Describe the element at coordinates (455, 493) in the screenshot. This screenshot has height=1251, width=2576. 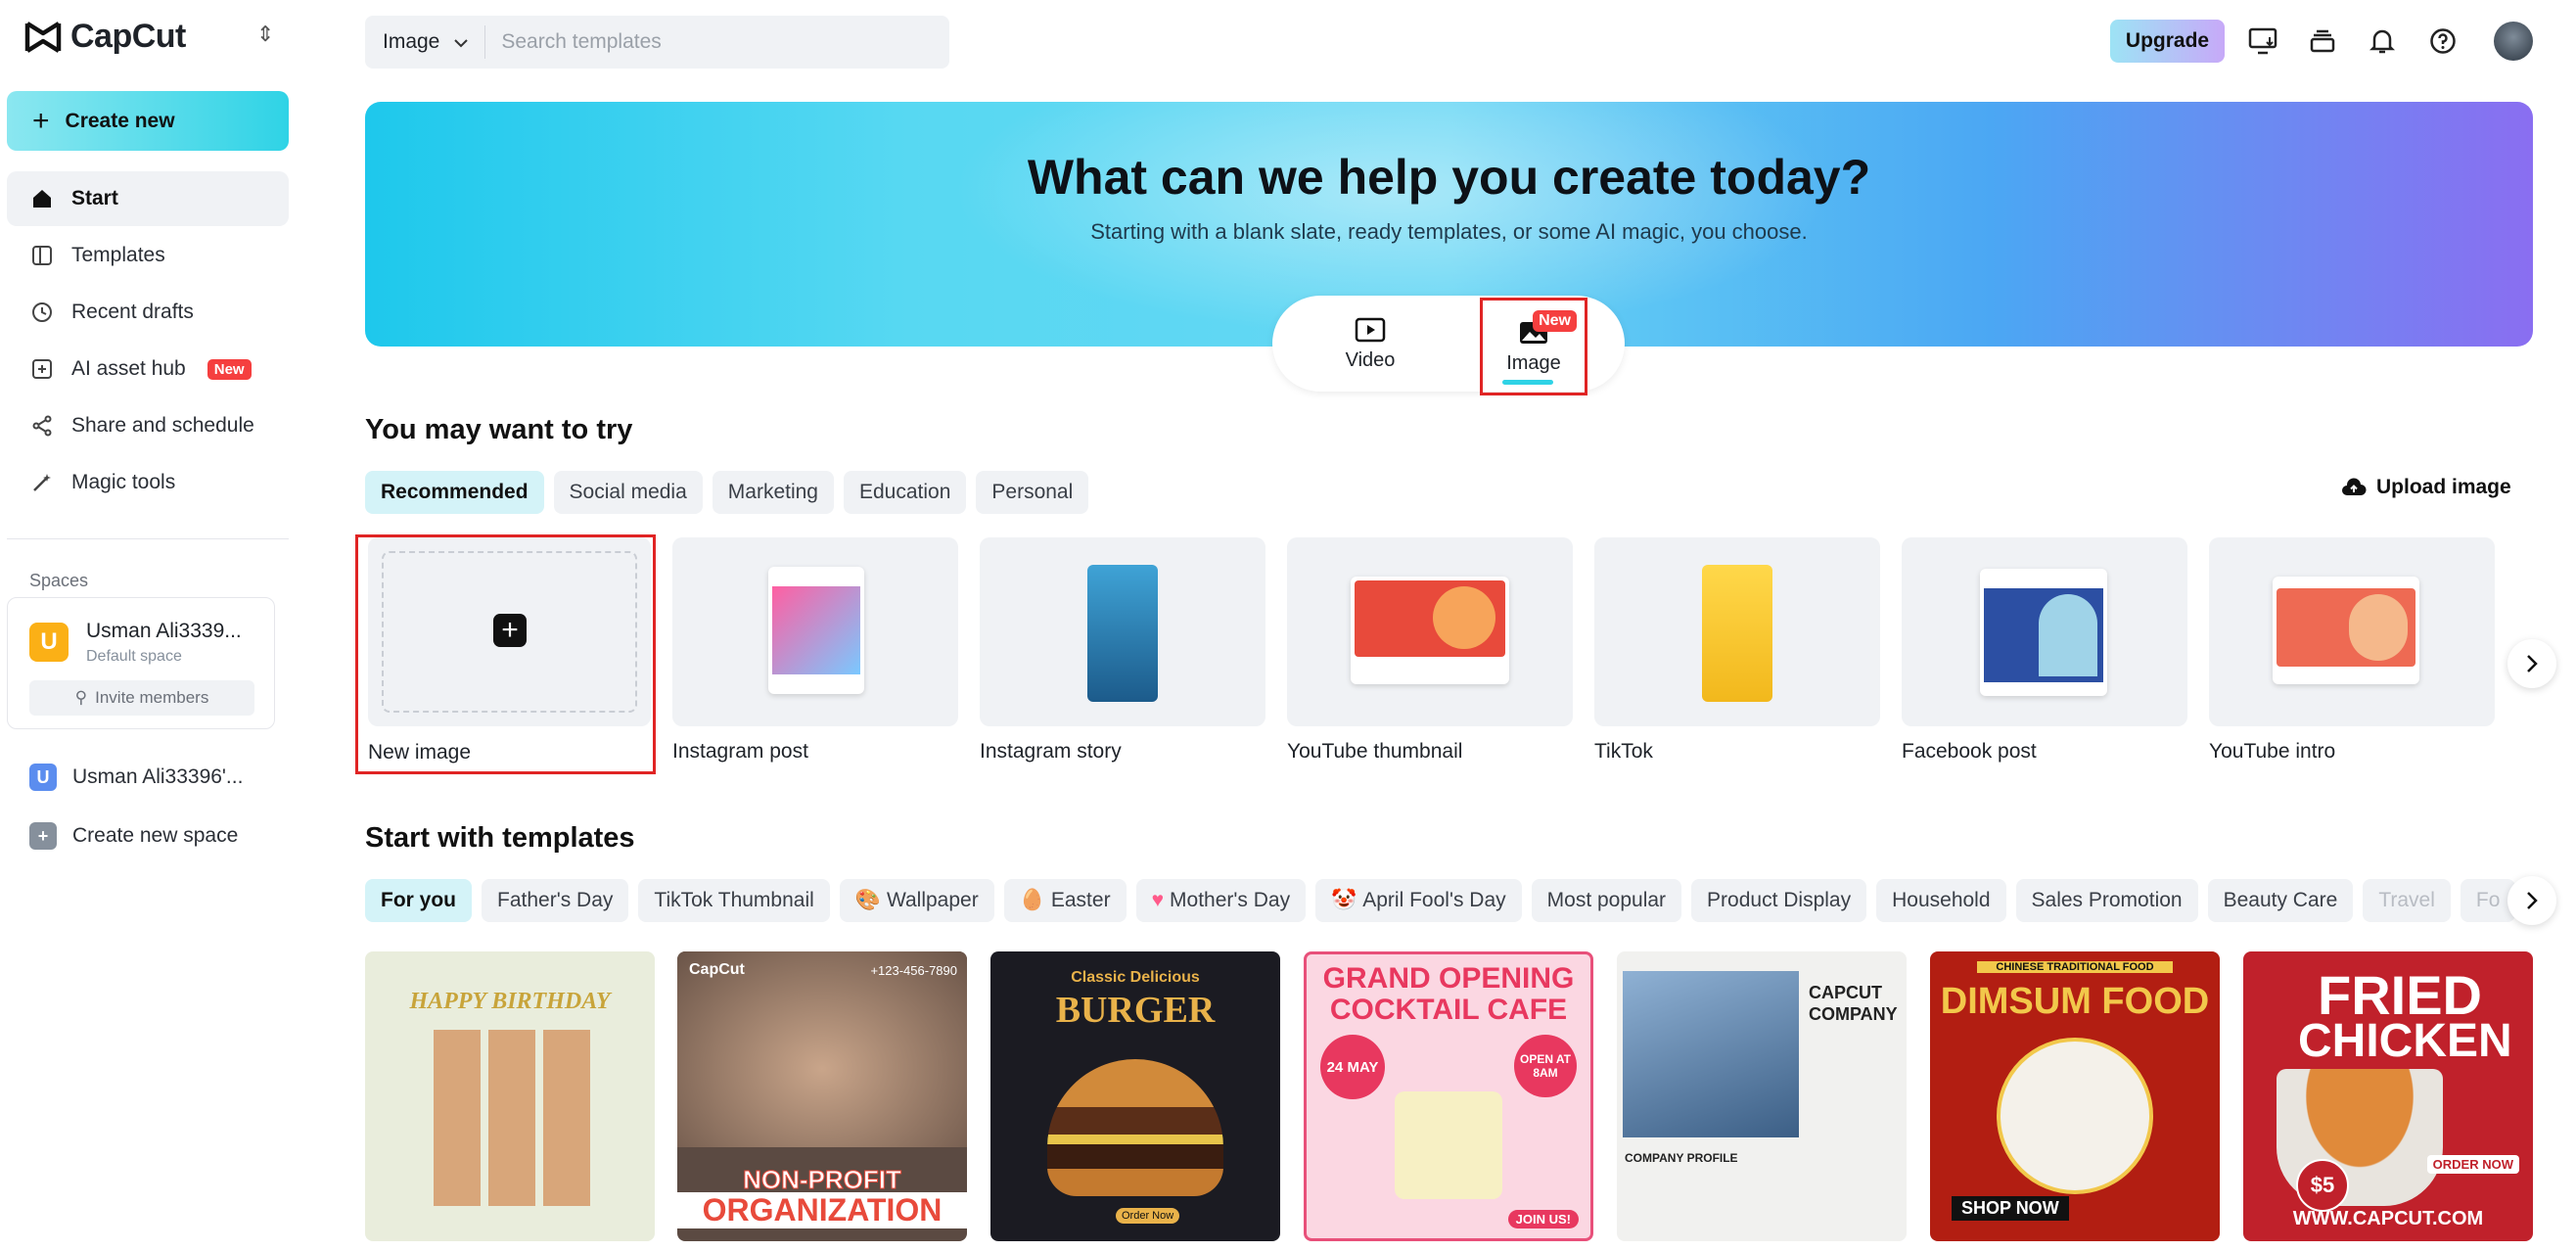
I see `tab-recommended: Recommended` at that location.